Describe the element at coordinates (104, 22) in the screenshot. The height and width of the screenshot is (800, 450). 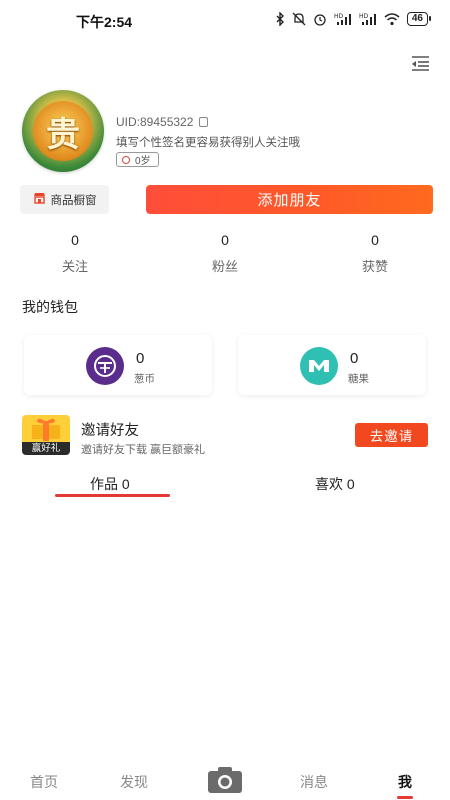
I see `status-time: 下午2:54` at that location.